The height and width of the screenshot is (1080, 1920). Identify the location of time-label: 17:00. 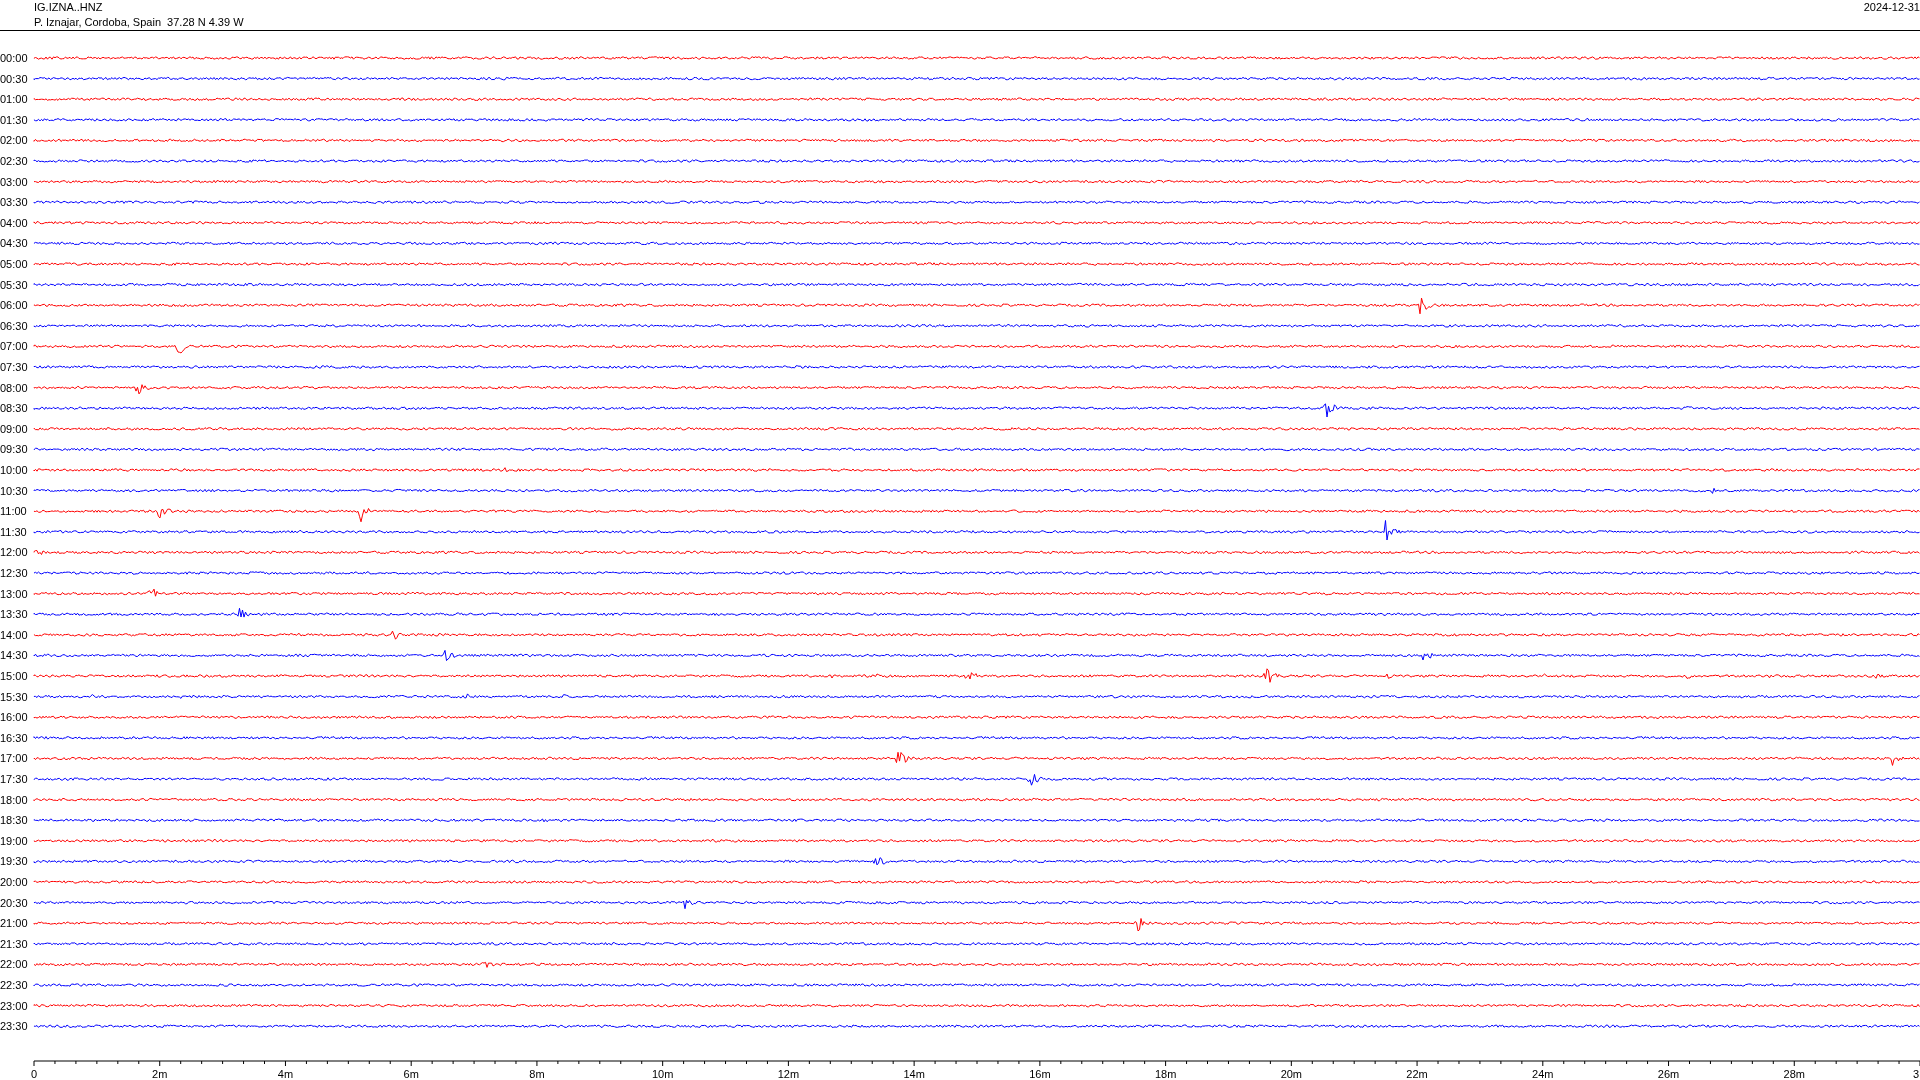
(14, 758).